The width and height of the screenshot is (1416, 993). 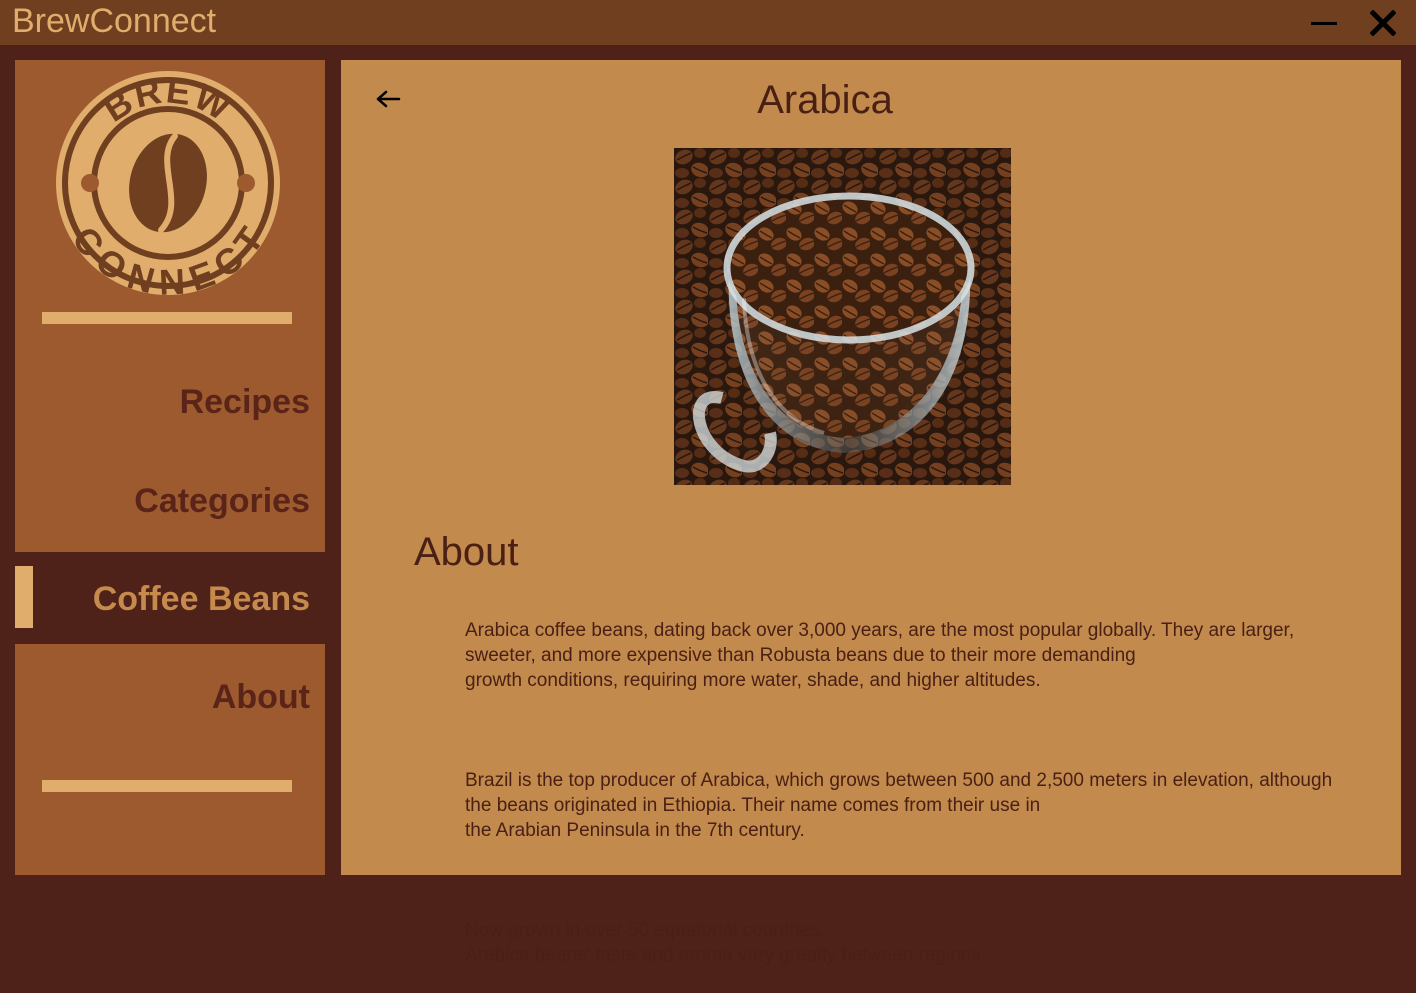 I want to click on sidebar-panel-top: BREW CONNECT Recipes Categories, so click(x=170, y=306).